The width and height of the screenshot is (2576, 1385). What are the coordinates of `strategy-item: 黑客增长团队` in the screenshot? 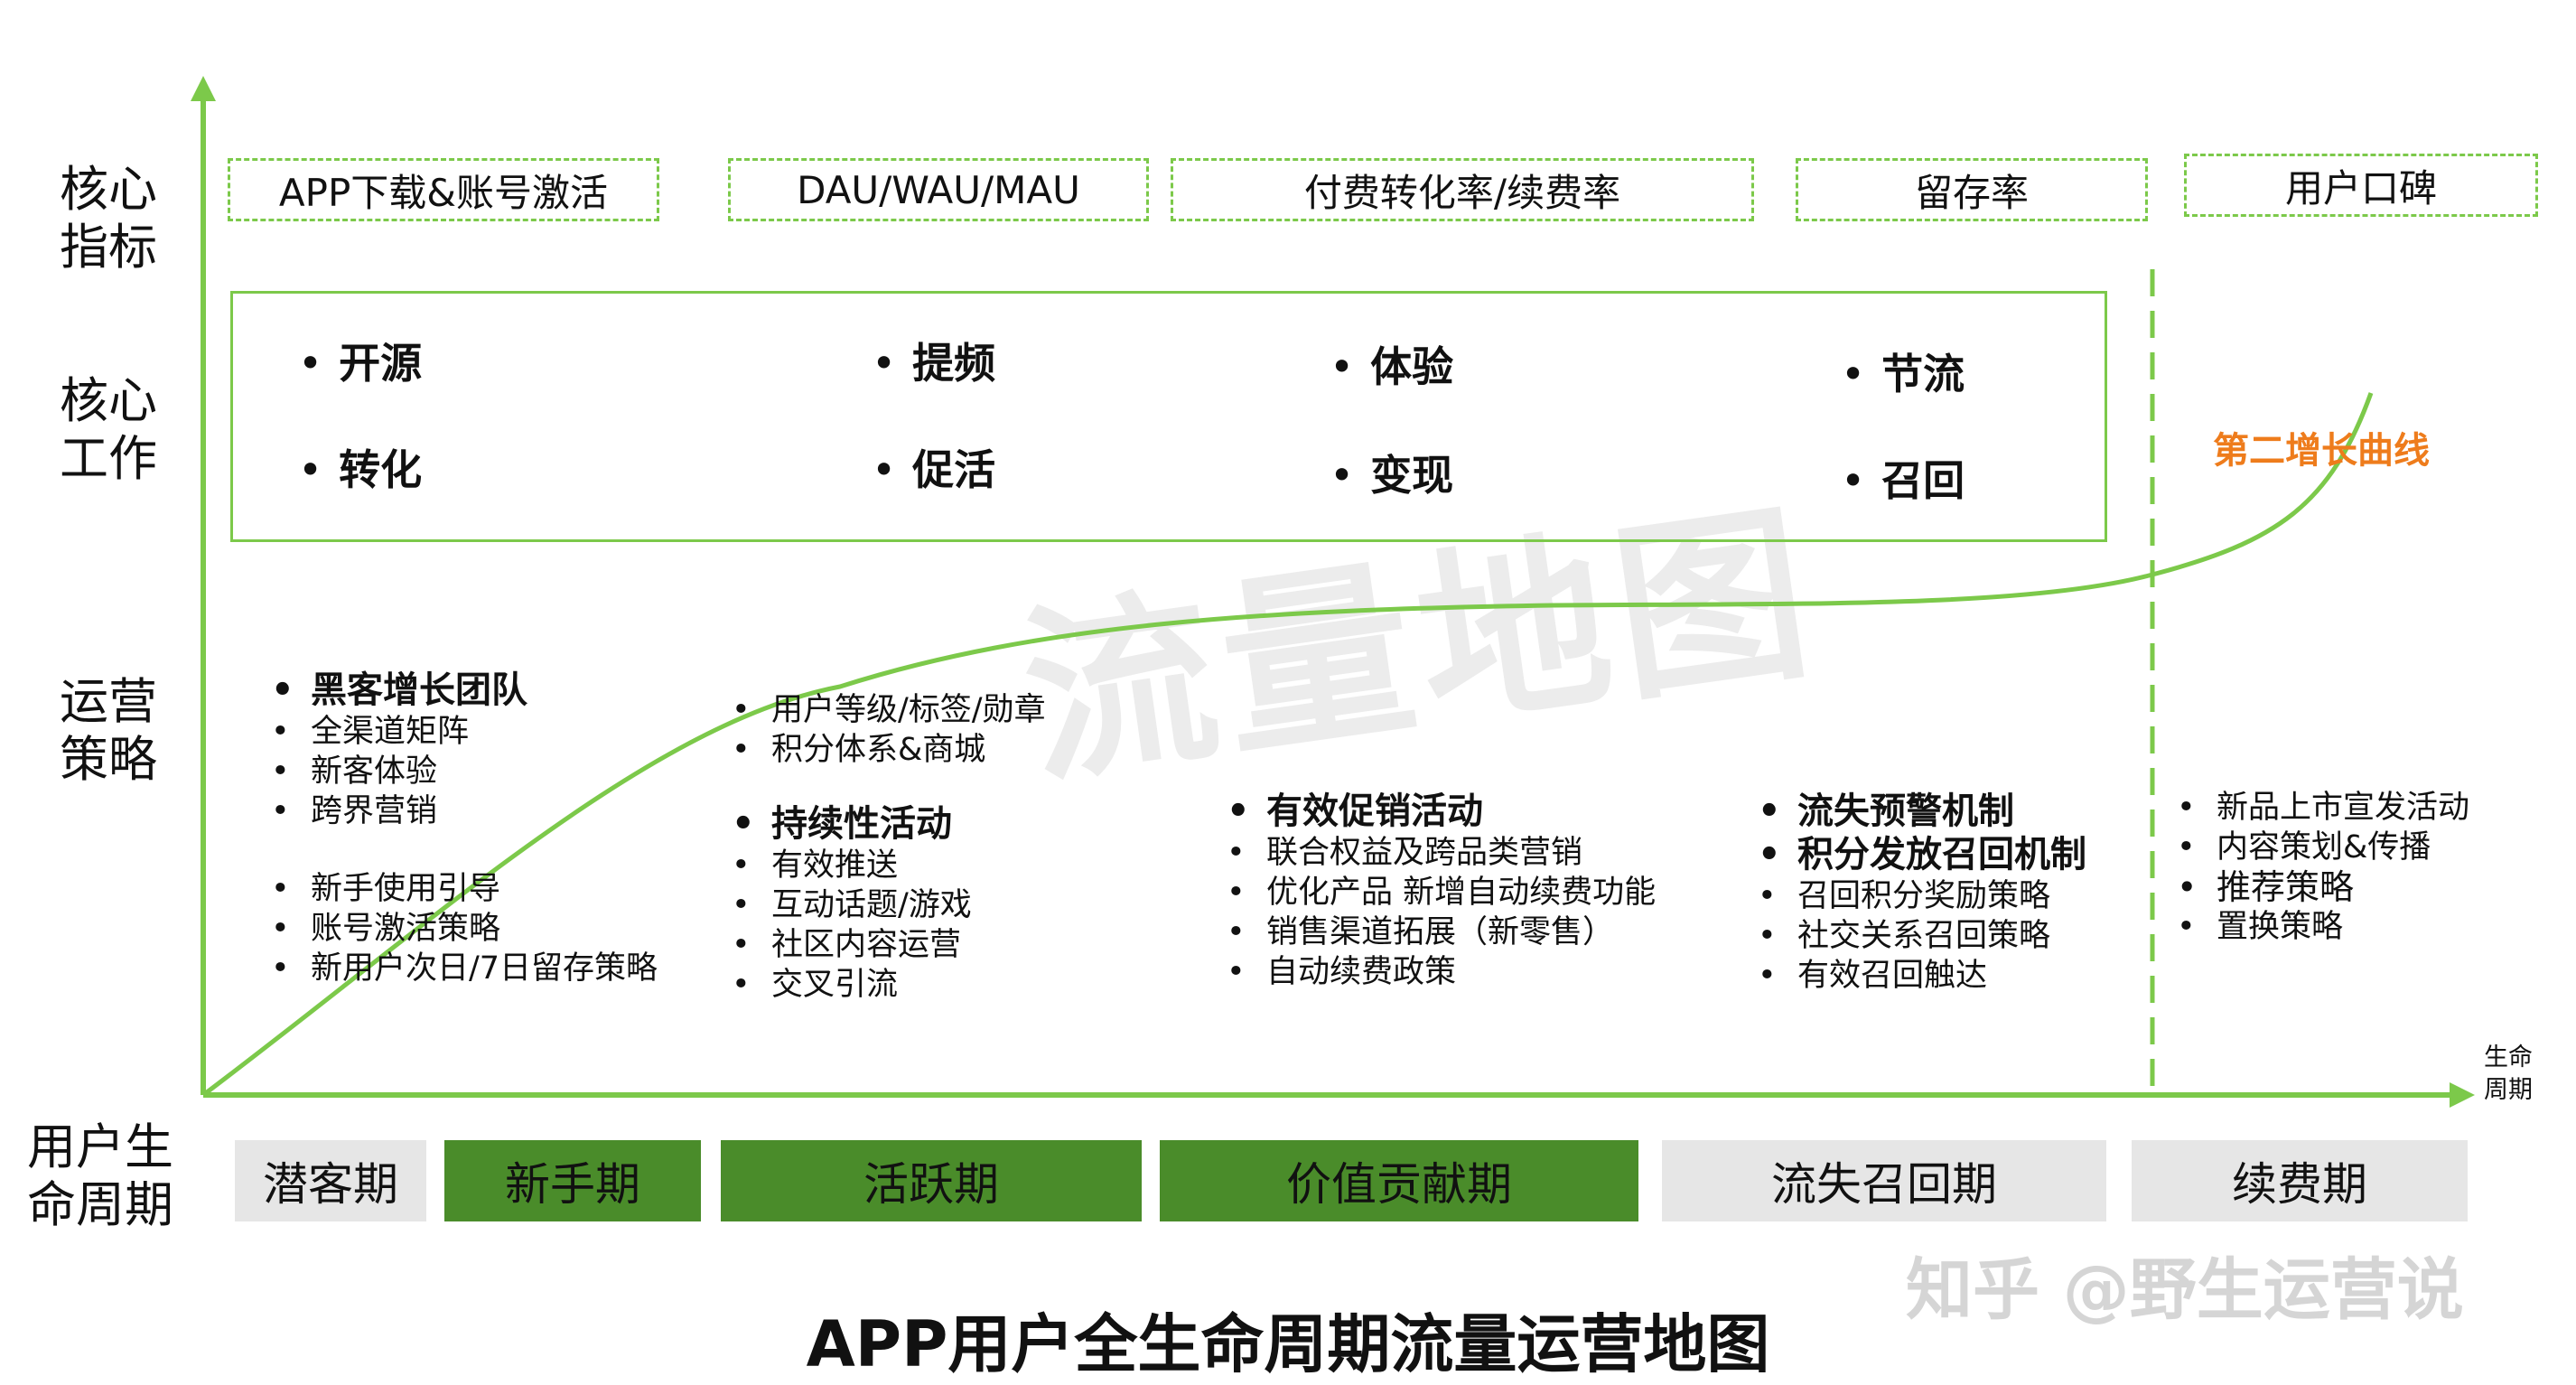 It's located at (465, 690).